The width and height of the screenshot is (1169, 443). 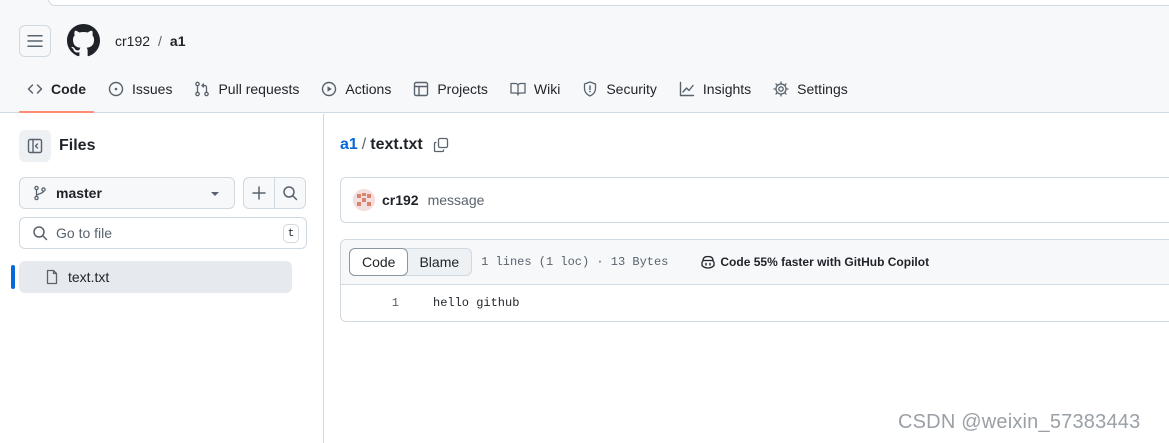 I want to click on path-file-name: text.txt, so click(x=396, y=144).